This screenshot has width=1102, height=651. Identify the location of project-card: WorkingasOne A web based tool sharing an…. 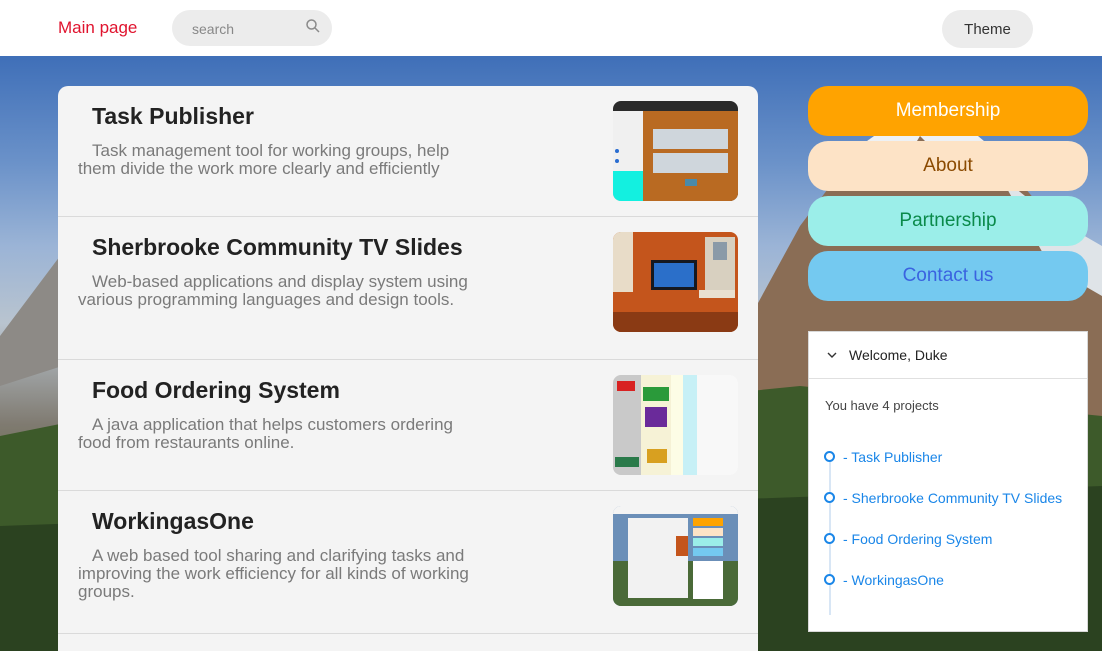
(408, 562).